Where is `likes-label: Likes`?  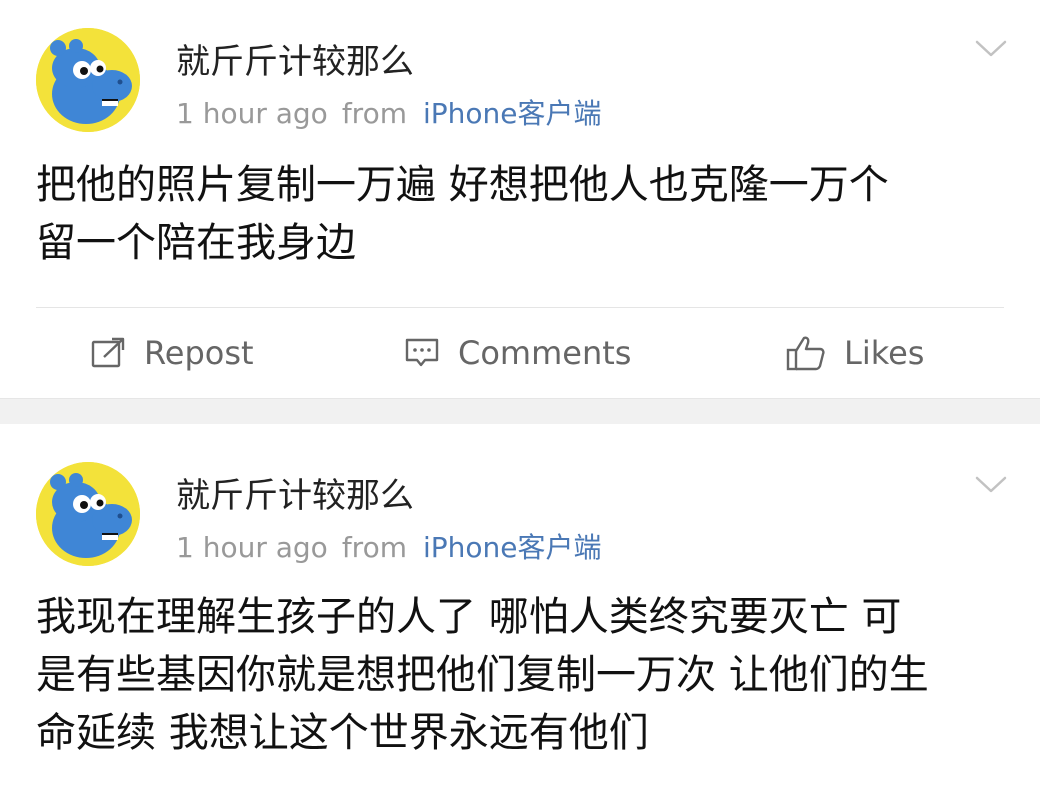 likes-label: Likes is located at coordinates (884, 353).